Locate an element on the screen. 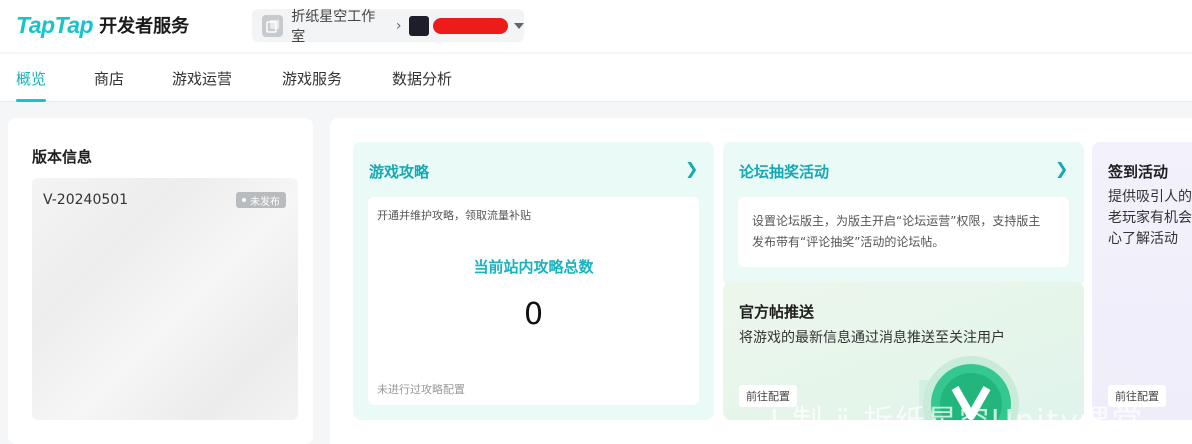 The width and height of the screenshot is (1192, 444). status-badge: 未发布 is located at coordinates (261, 200).